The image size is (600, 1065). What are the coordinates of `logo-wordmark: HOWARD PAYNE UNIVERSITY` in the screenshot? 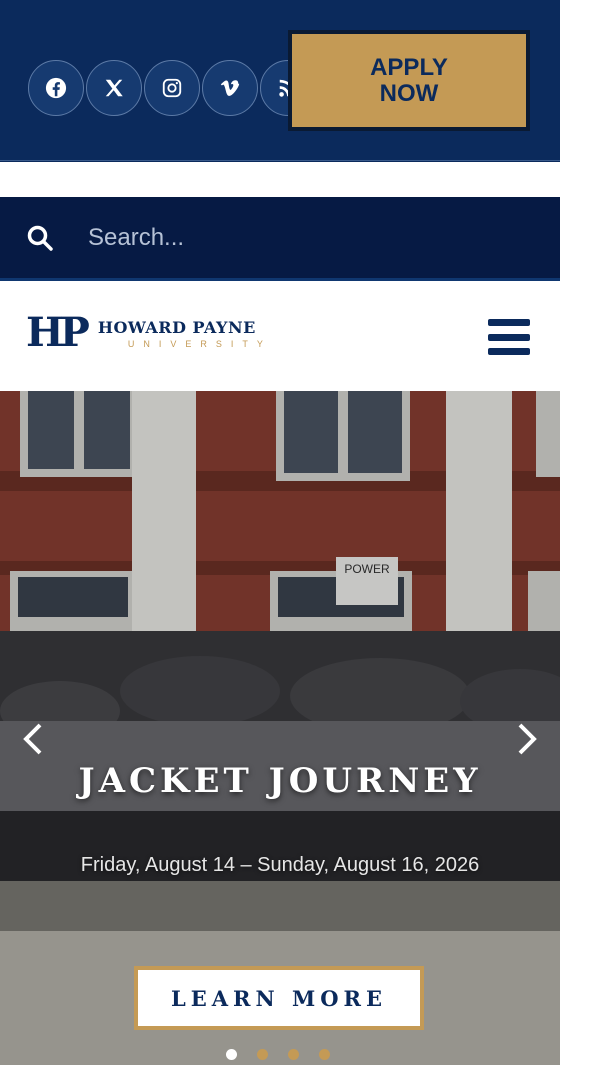 It's located at (185, 333).